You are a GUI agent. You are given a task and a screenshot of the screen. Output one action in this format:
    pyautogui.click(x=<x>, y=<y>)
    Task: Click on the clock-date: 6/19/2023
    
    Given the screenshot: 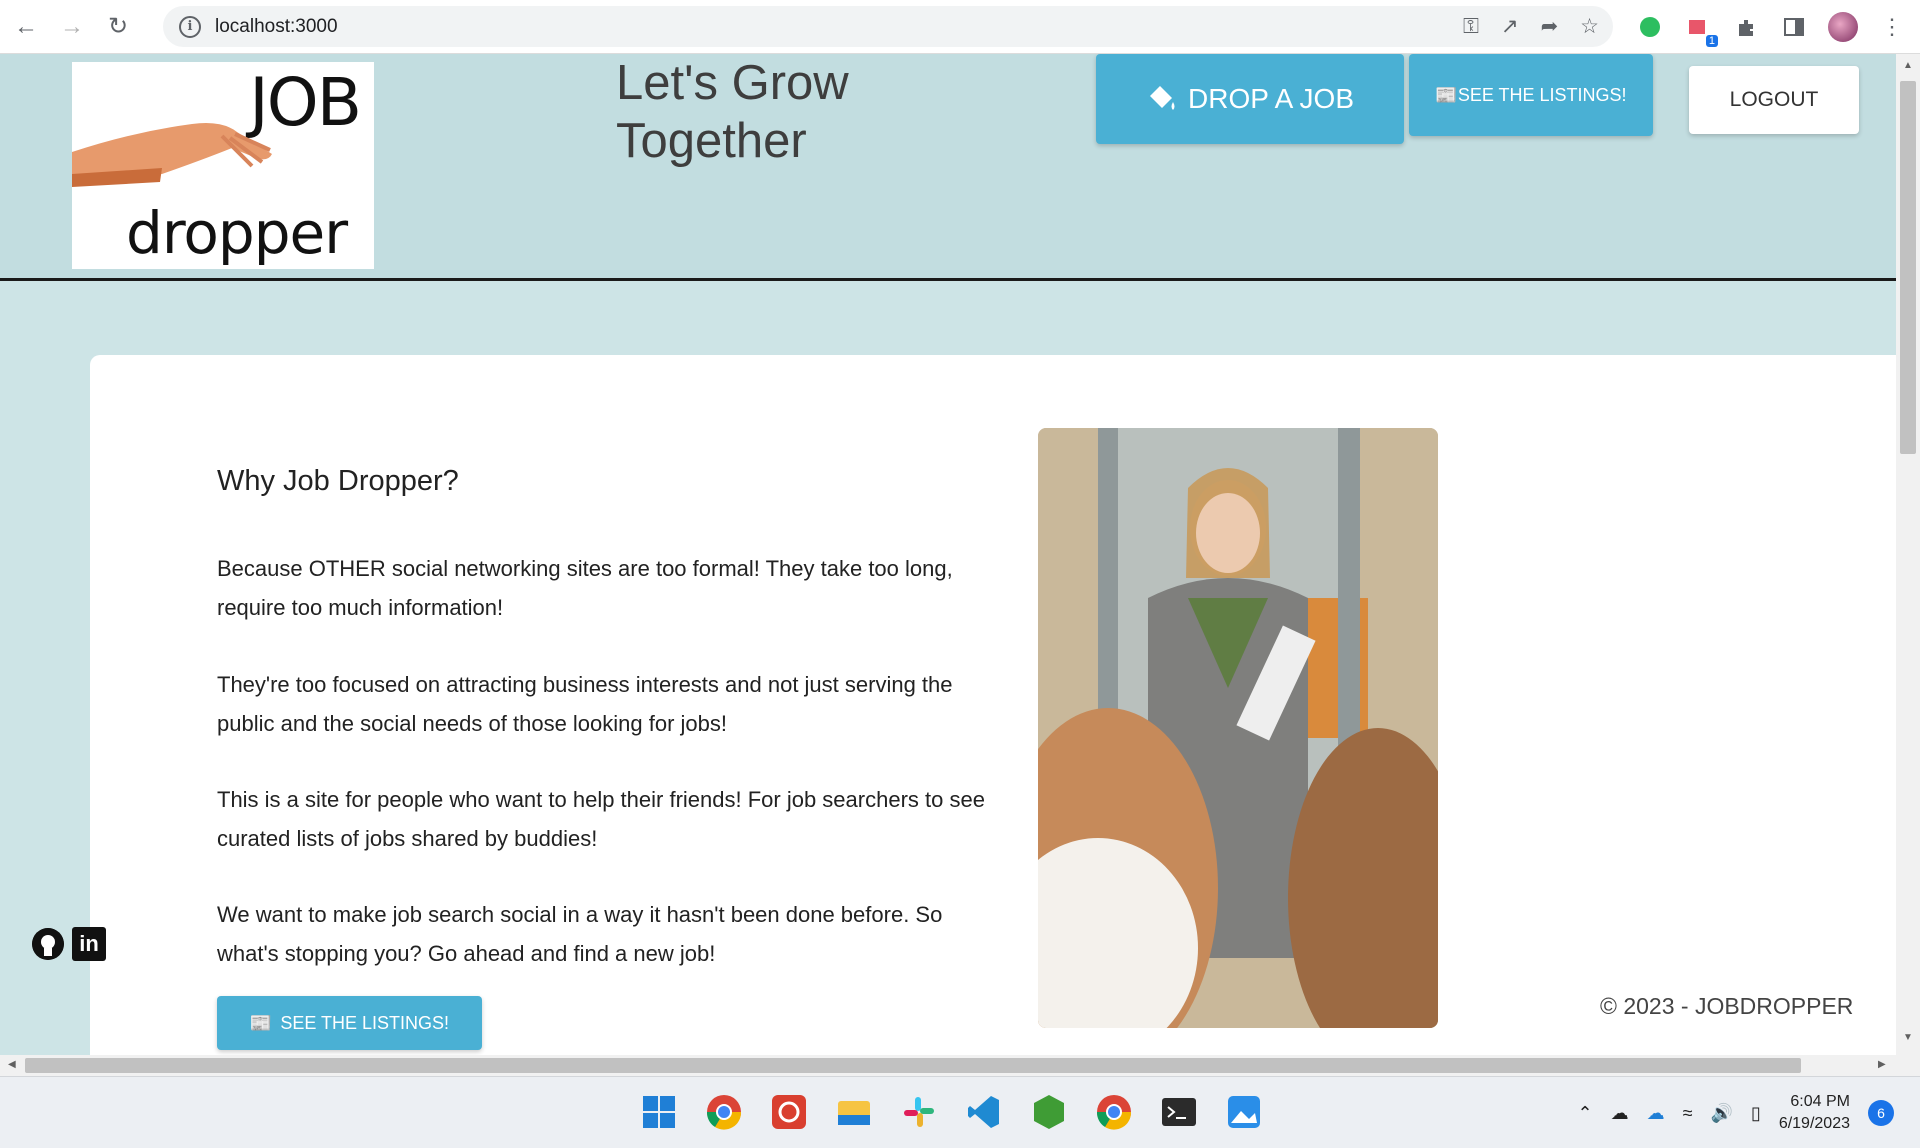 What is the action you would take?
    pyautogui.click(x=1814, y=1123)
    